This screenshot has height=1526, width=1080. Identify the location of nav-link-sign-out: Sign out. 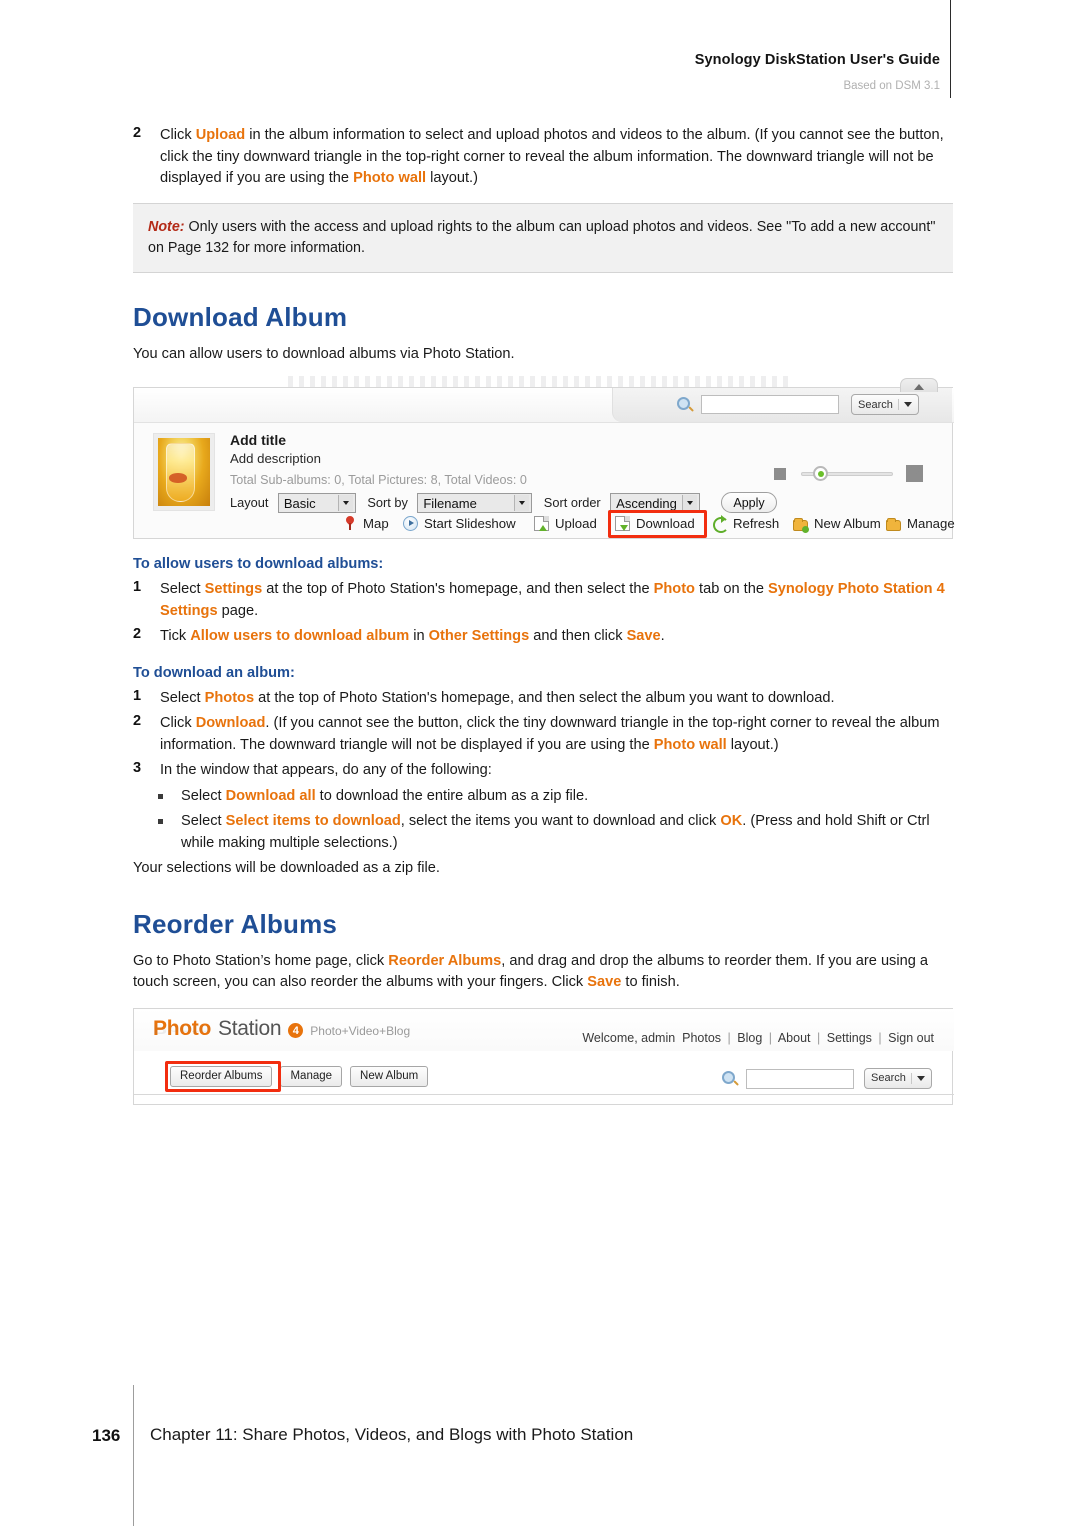
(911, 1038).